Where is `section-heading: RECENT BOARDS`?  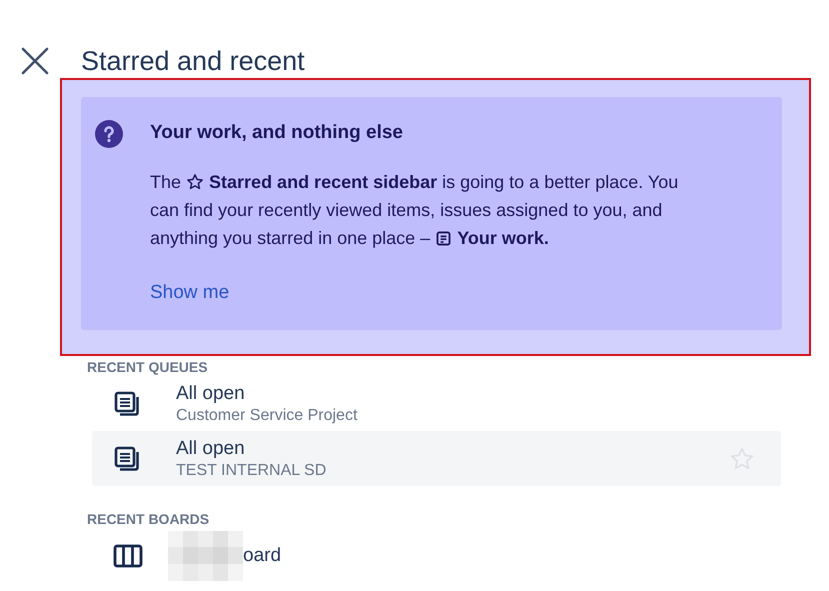 section-heading: RECENT BOARDS is located at coordinates (148, 519).